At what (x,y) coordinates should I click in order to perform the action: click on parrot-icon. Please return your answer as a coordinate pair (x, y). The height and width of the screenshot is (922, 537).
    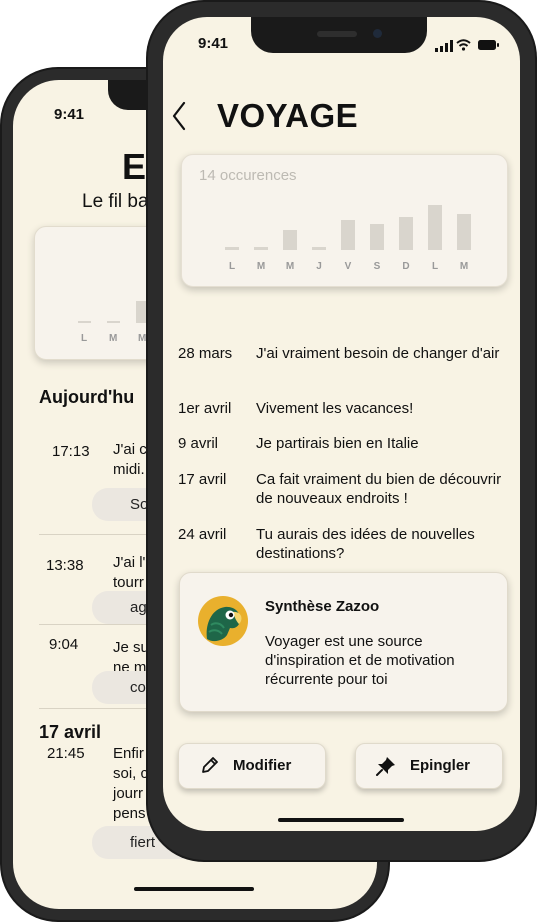
    Looking at the image, I should click on (223, 621).